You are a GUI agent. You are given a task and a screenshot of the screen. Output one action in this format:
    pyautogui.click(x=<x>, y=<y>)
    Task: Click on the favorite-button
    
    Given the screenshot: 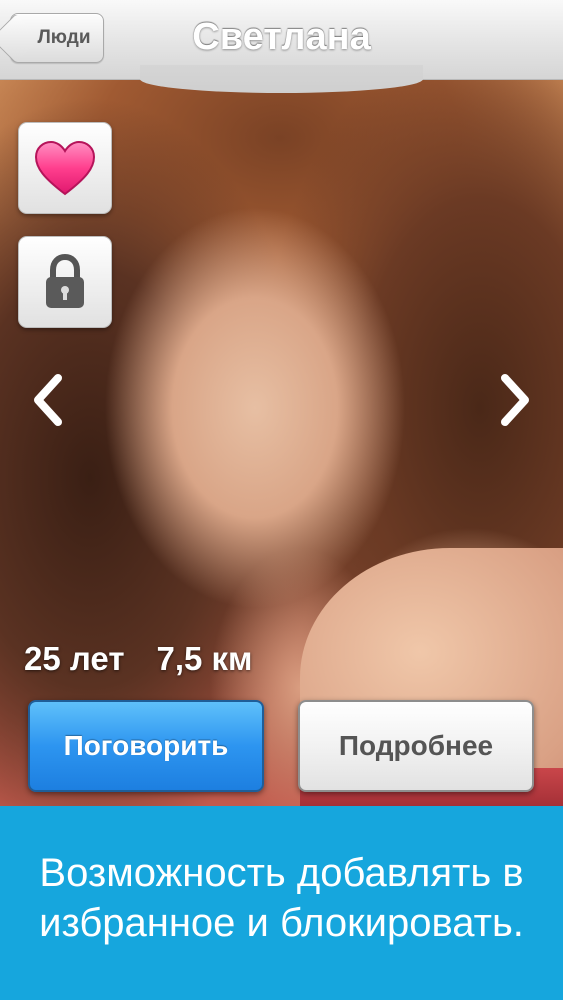 What is the action you would take?
    pyautogui.click(x=65, y=168)
    